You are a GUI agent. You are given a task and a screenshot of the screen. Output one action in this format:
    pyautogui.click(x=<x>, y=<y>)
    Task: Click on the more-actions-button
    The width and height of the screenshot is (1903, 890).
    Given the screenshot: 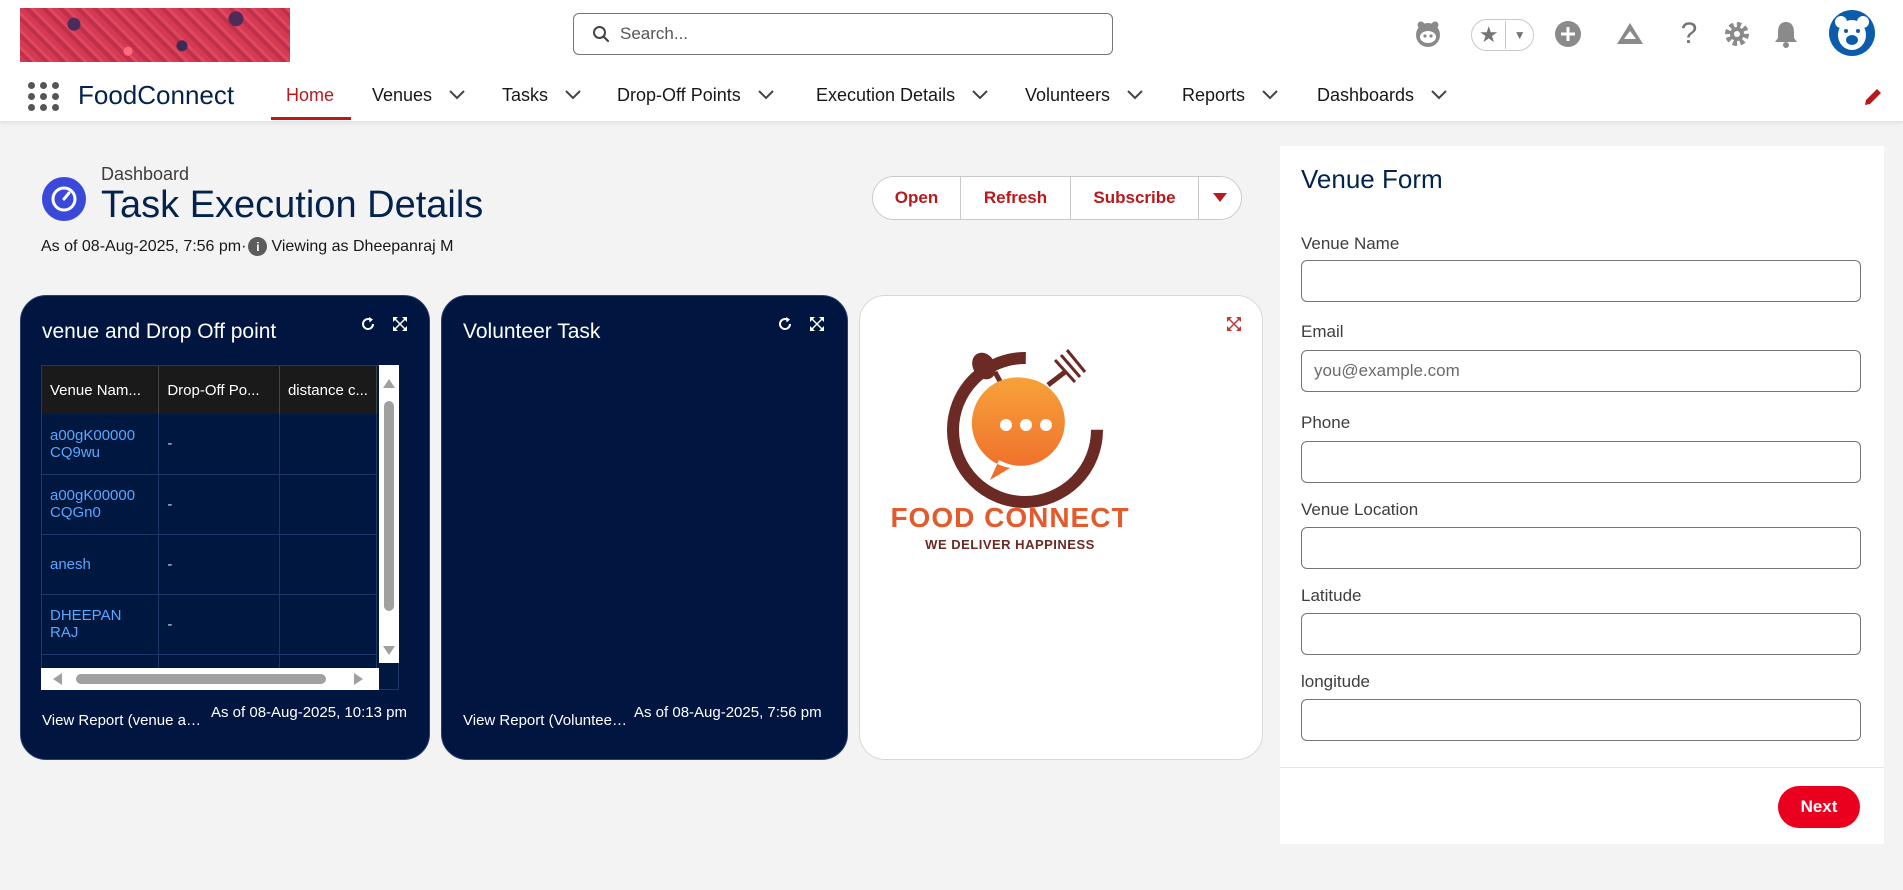 What is the action you would take?
    pyautogui.click(x=1220, y=198)
    